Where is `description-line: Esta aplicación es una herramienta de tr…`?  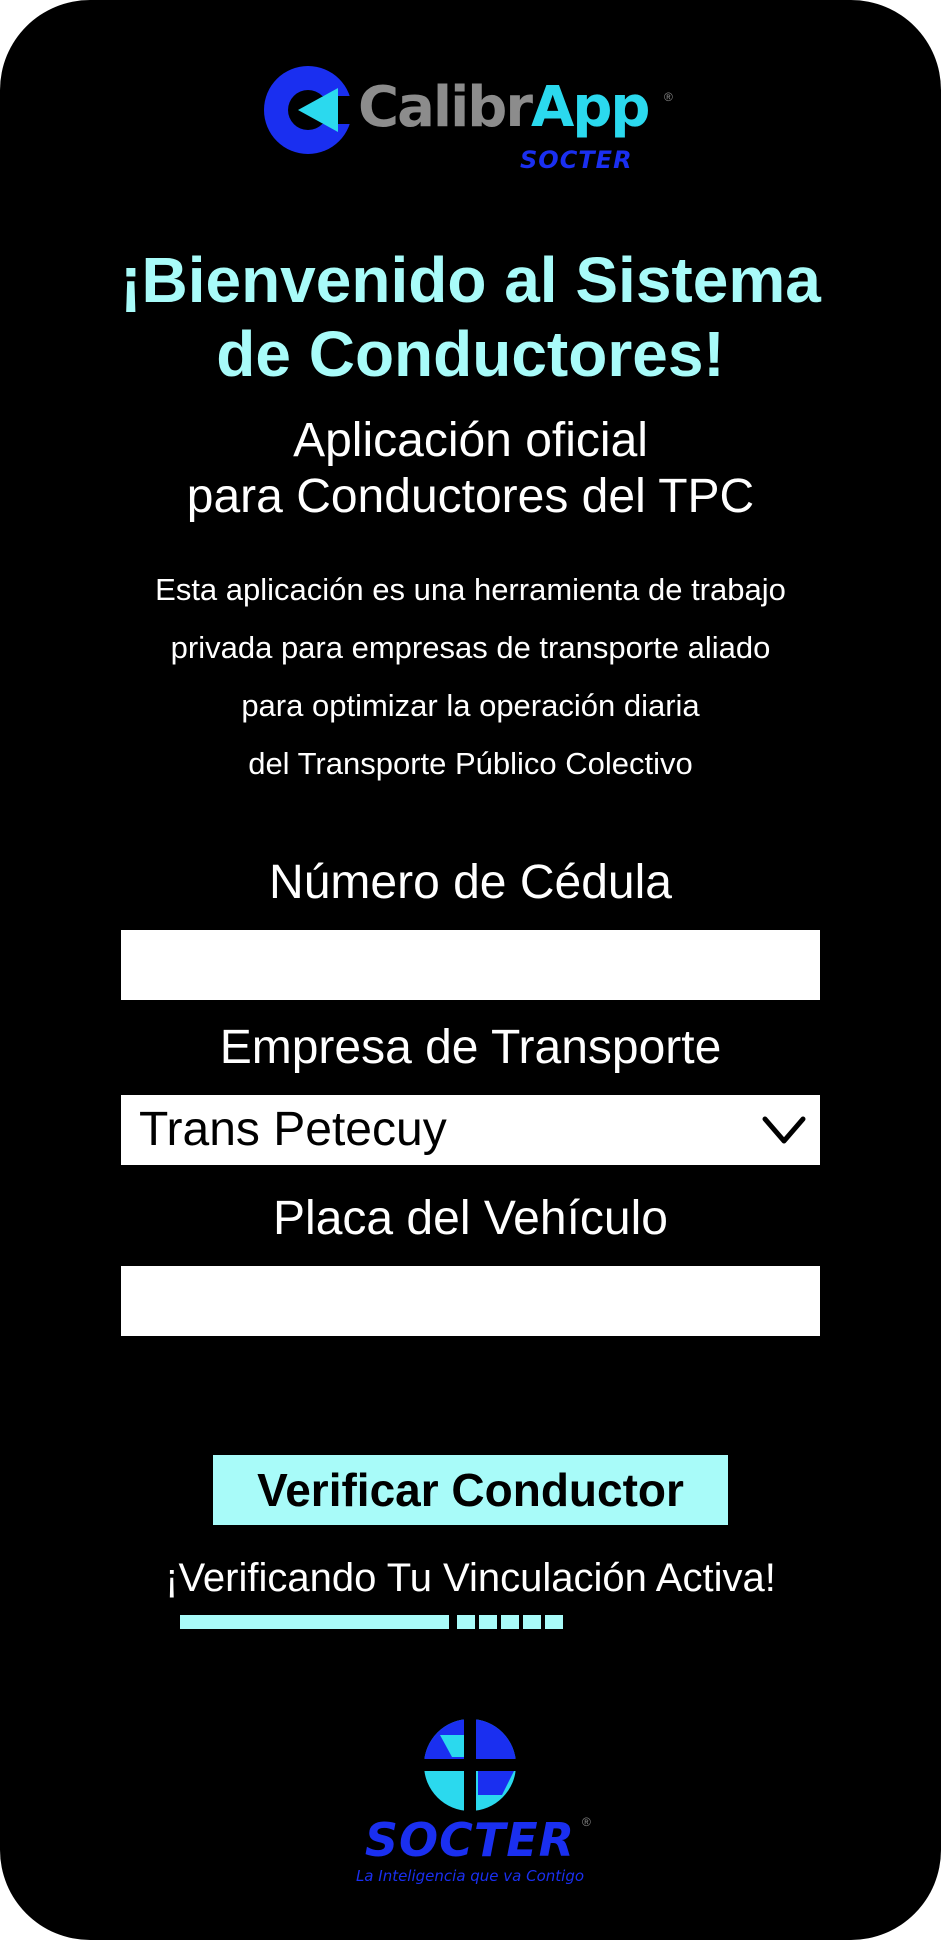
description-line: Esta aplicación es una herramienta de tr… is located at coordinates (470, 589).